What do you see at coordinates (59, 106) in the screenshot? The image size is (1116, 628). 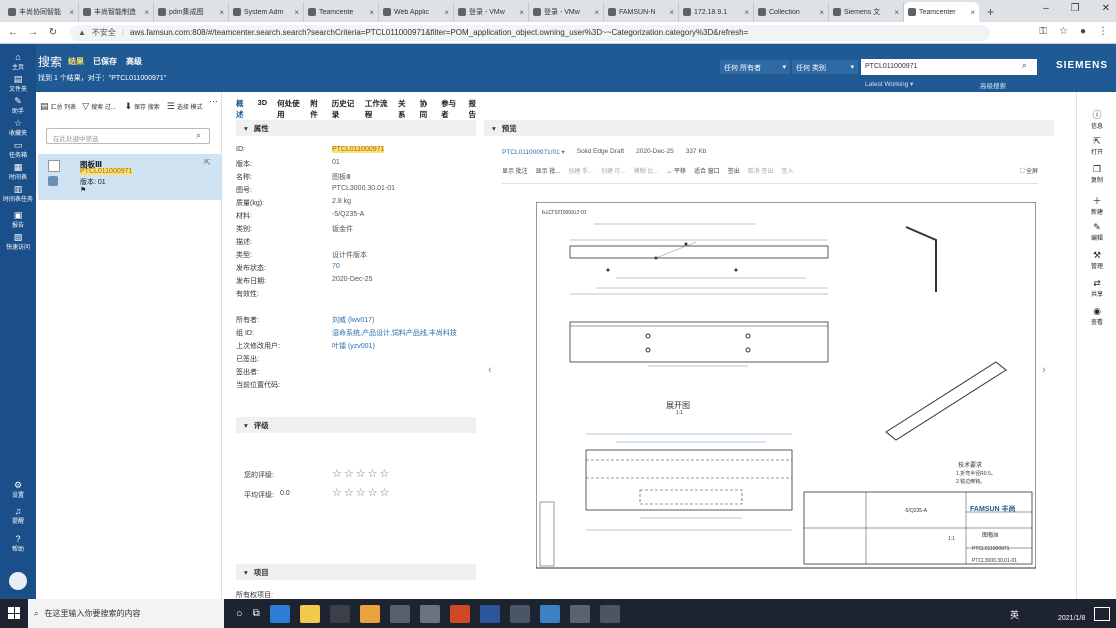 I see `summary-list-button: ▤ 汇总 列表` at bounding box center [59, 106].